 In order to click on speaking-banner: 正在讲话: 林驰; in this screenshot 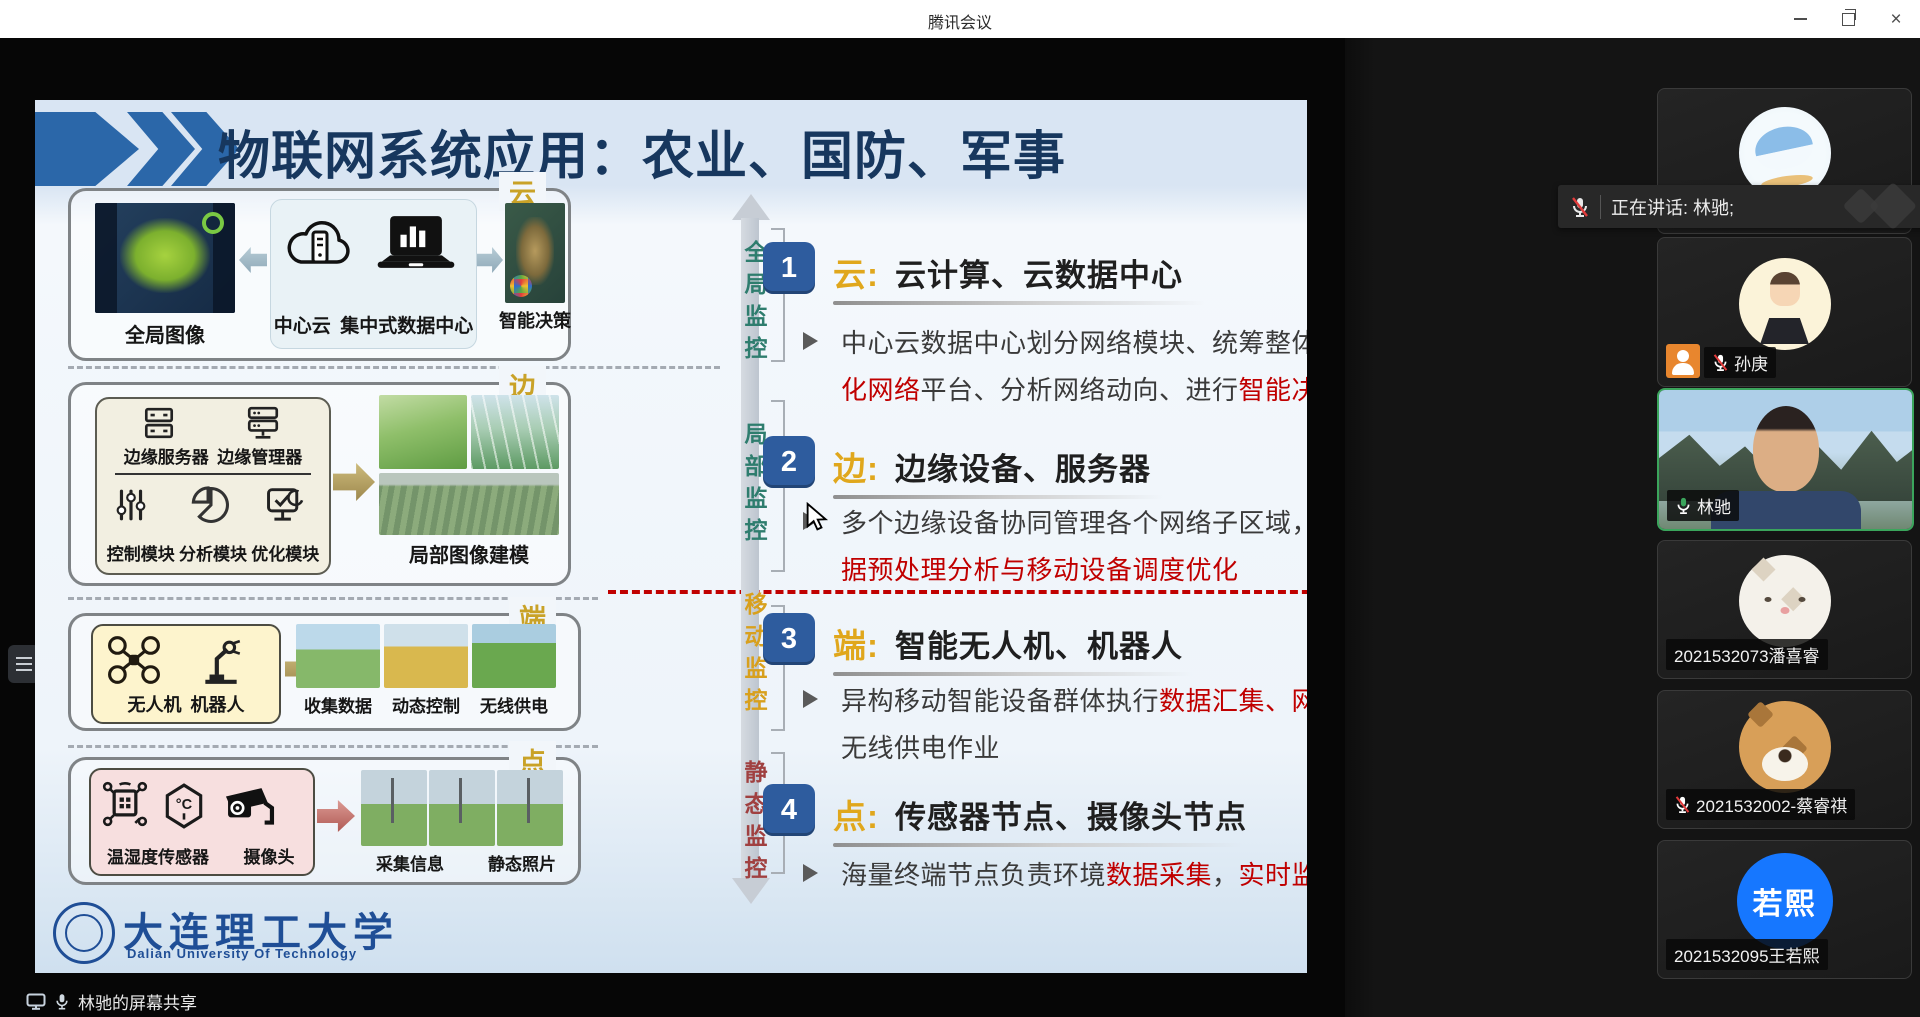, I will do `click(1739, 206)`.